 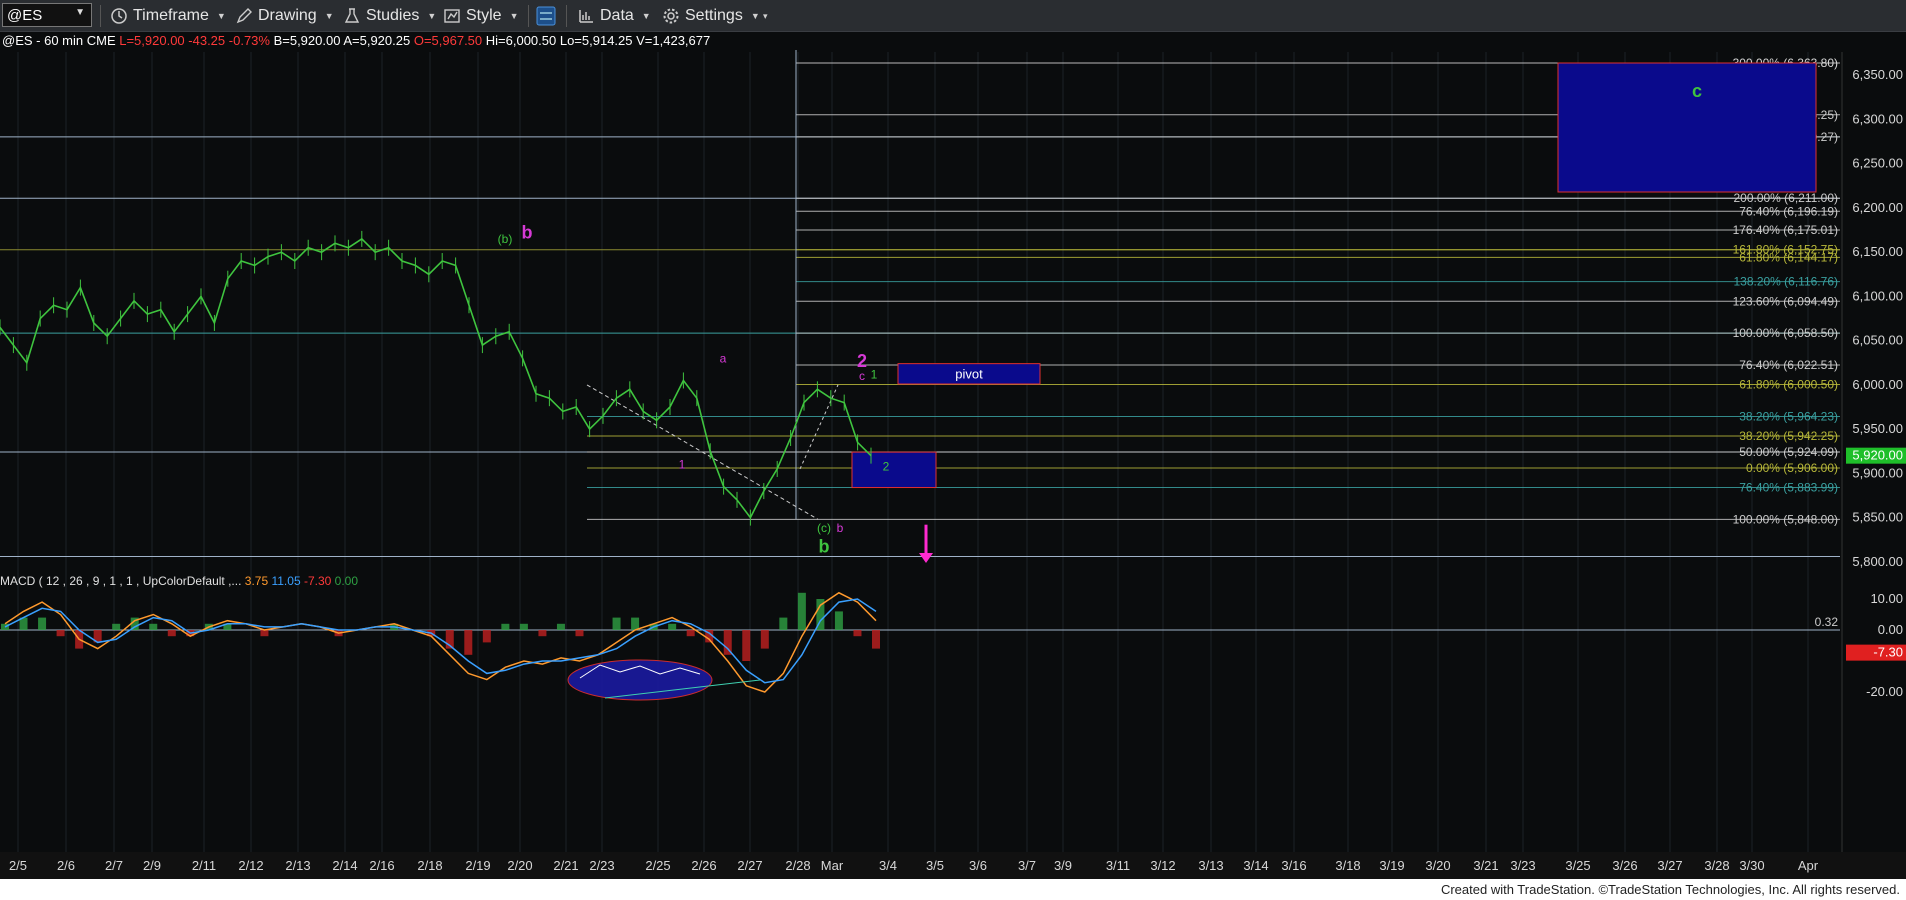 I want to click on fib-label: 38.20% (5,942.25), so click(x=1788, y=436).